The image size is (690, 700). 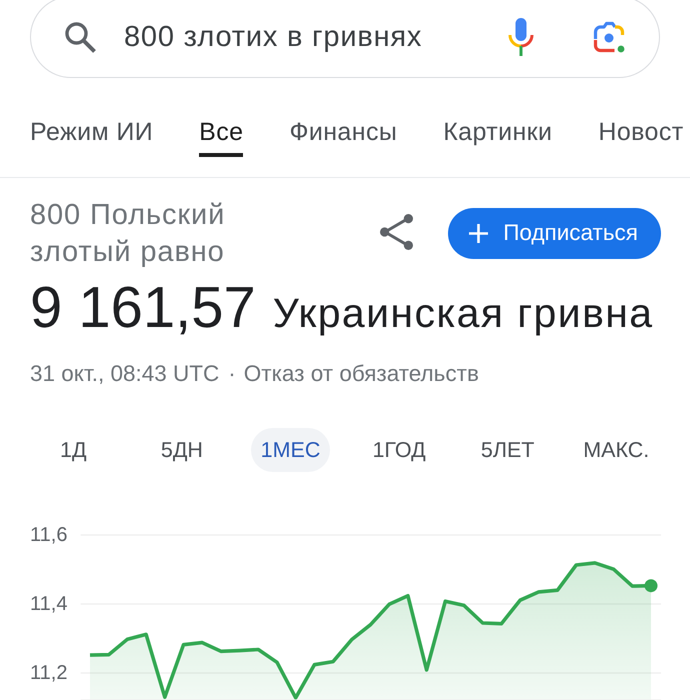 What do you see at coordinates (641, 137) in the screenshot?
I see `search-tab: Новост` at bounding box center [641, 137].